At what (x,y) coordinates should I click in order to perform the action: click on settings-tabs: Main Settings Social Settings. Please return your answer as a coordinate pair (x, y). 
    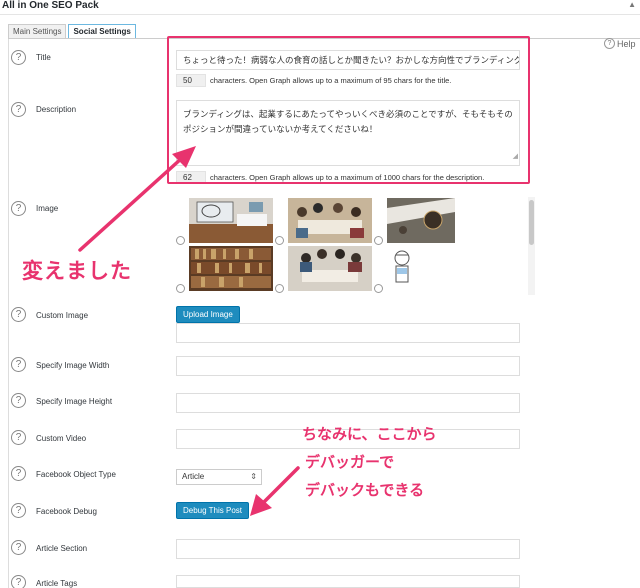
    Looking at the image, I should click on (72, 31).